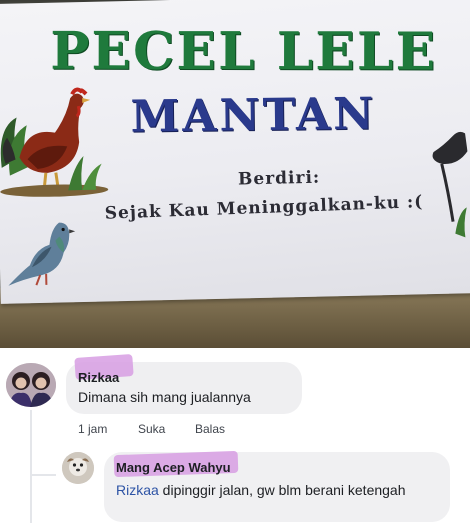 This screenshot has height=523, width=470. What do you see at coordinates (54, 142) in the screenshot?
I see `rooster-illustration` at bounding box center [54, 142].